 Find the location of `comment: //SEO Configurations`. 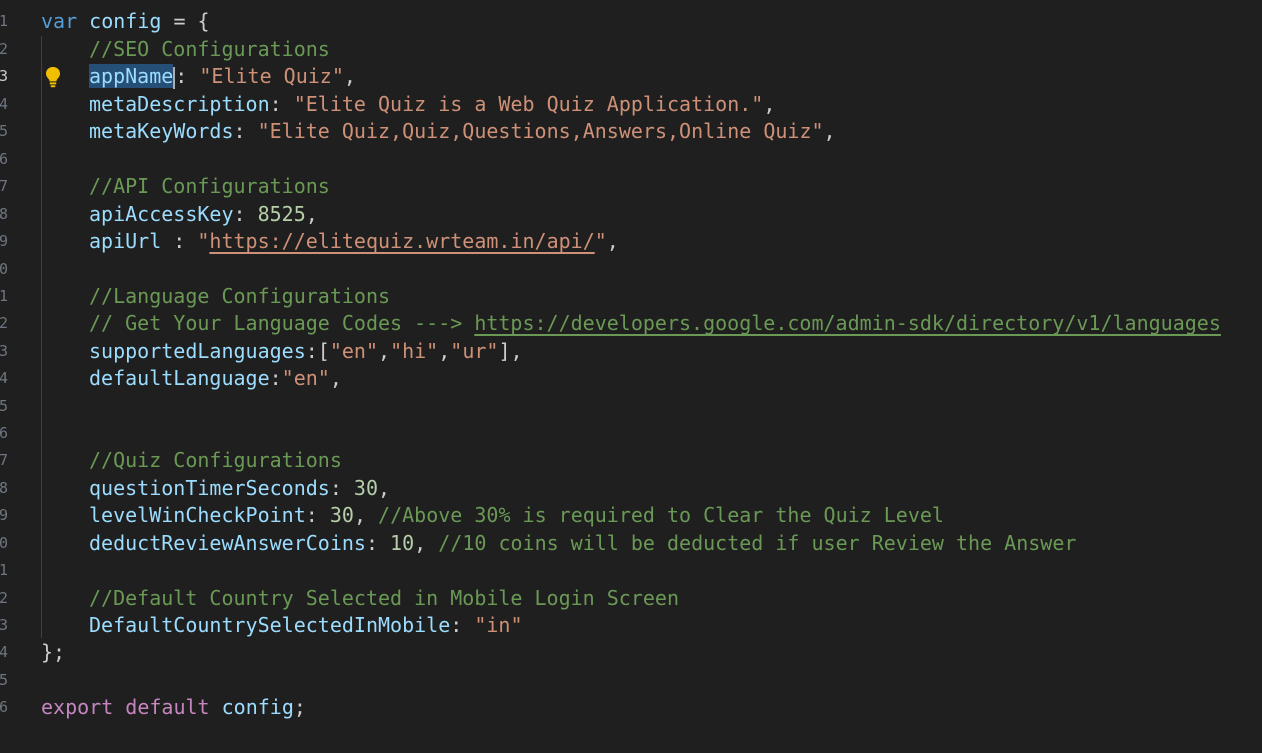

comment: //SEO Configurations is located at coordinates (209, 49).